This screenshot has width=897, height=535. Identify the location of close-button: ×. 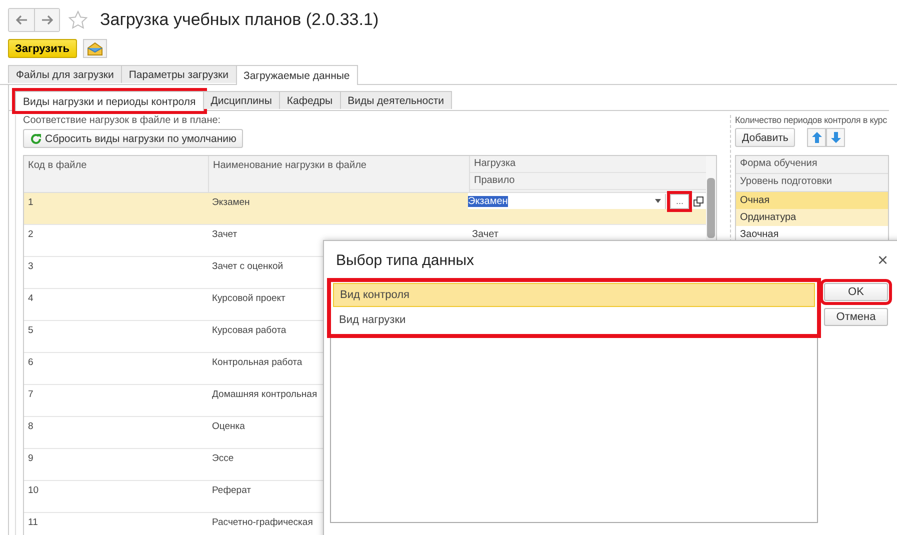
(882, 260).